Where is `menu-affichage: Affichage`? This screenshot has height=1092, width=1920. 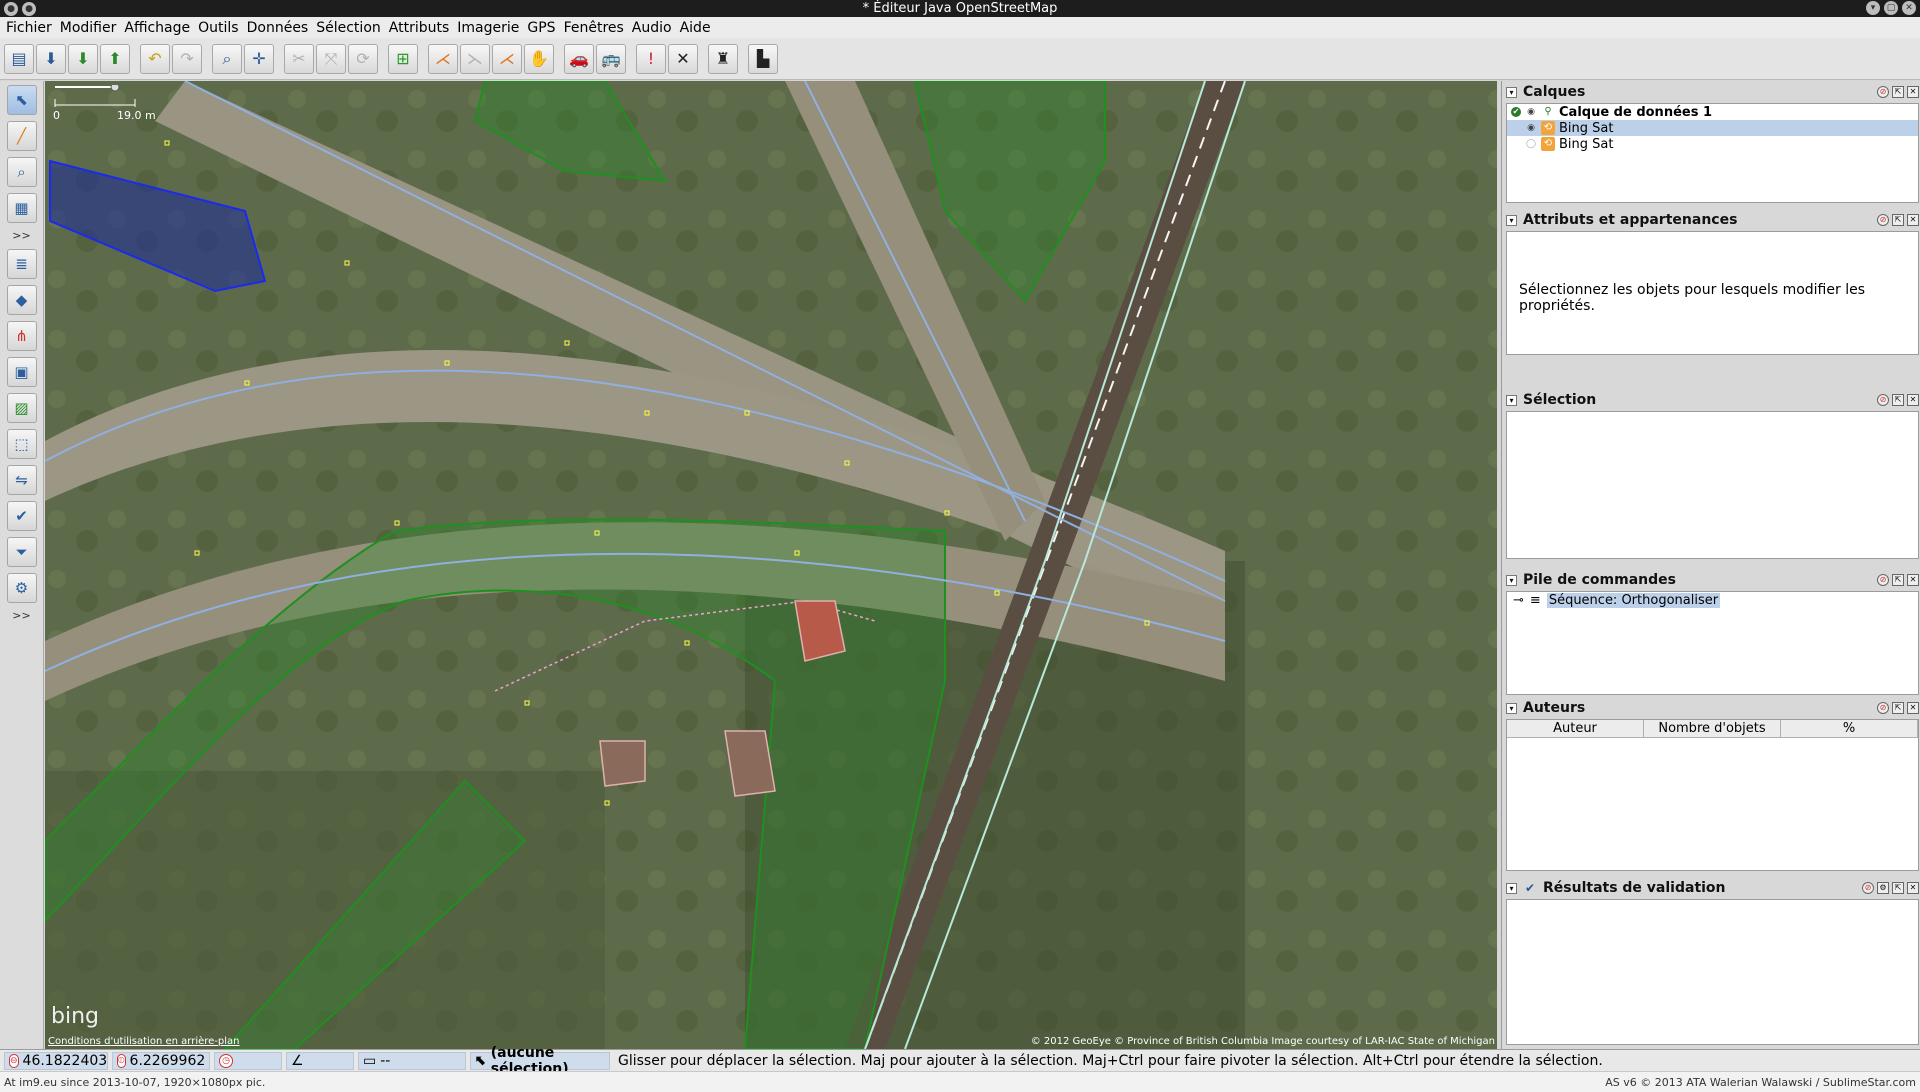 menu-affichage: Affichage is located at coordinates (157, 28).